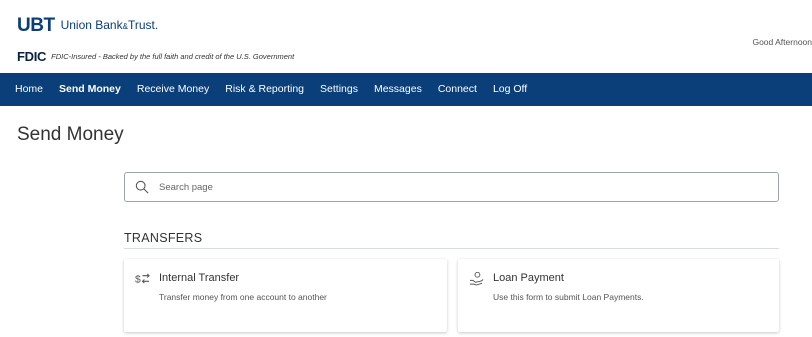 The width and height of the screenshot is (812, 337). What do you see at coordinates (782, 42) in the screenshot?
I see `greeting: Good Afternoon` at bounding box center [782, 42].